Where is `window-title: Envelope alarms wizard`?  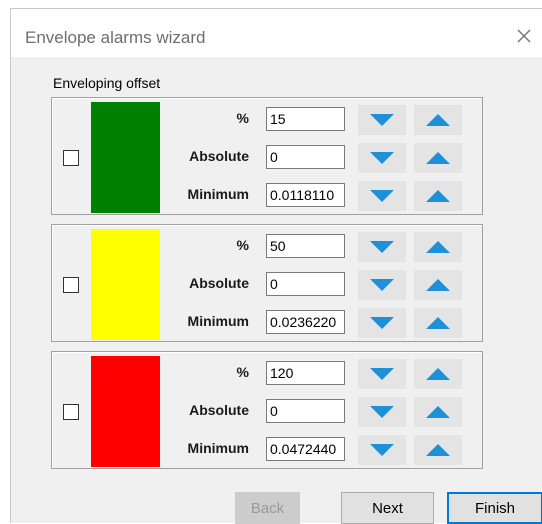 window-title: Envelope alarms wizard is located at coordinates (115, 37).